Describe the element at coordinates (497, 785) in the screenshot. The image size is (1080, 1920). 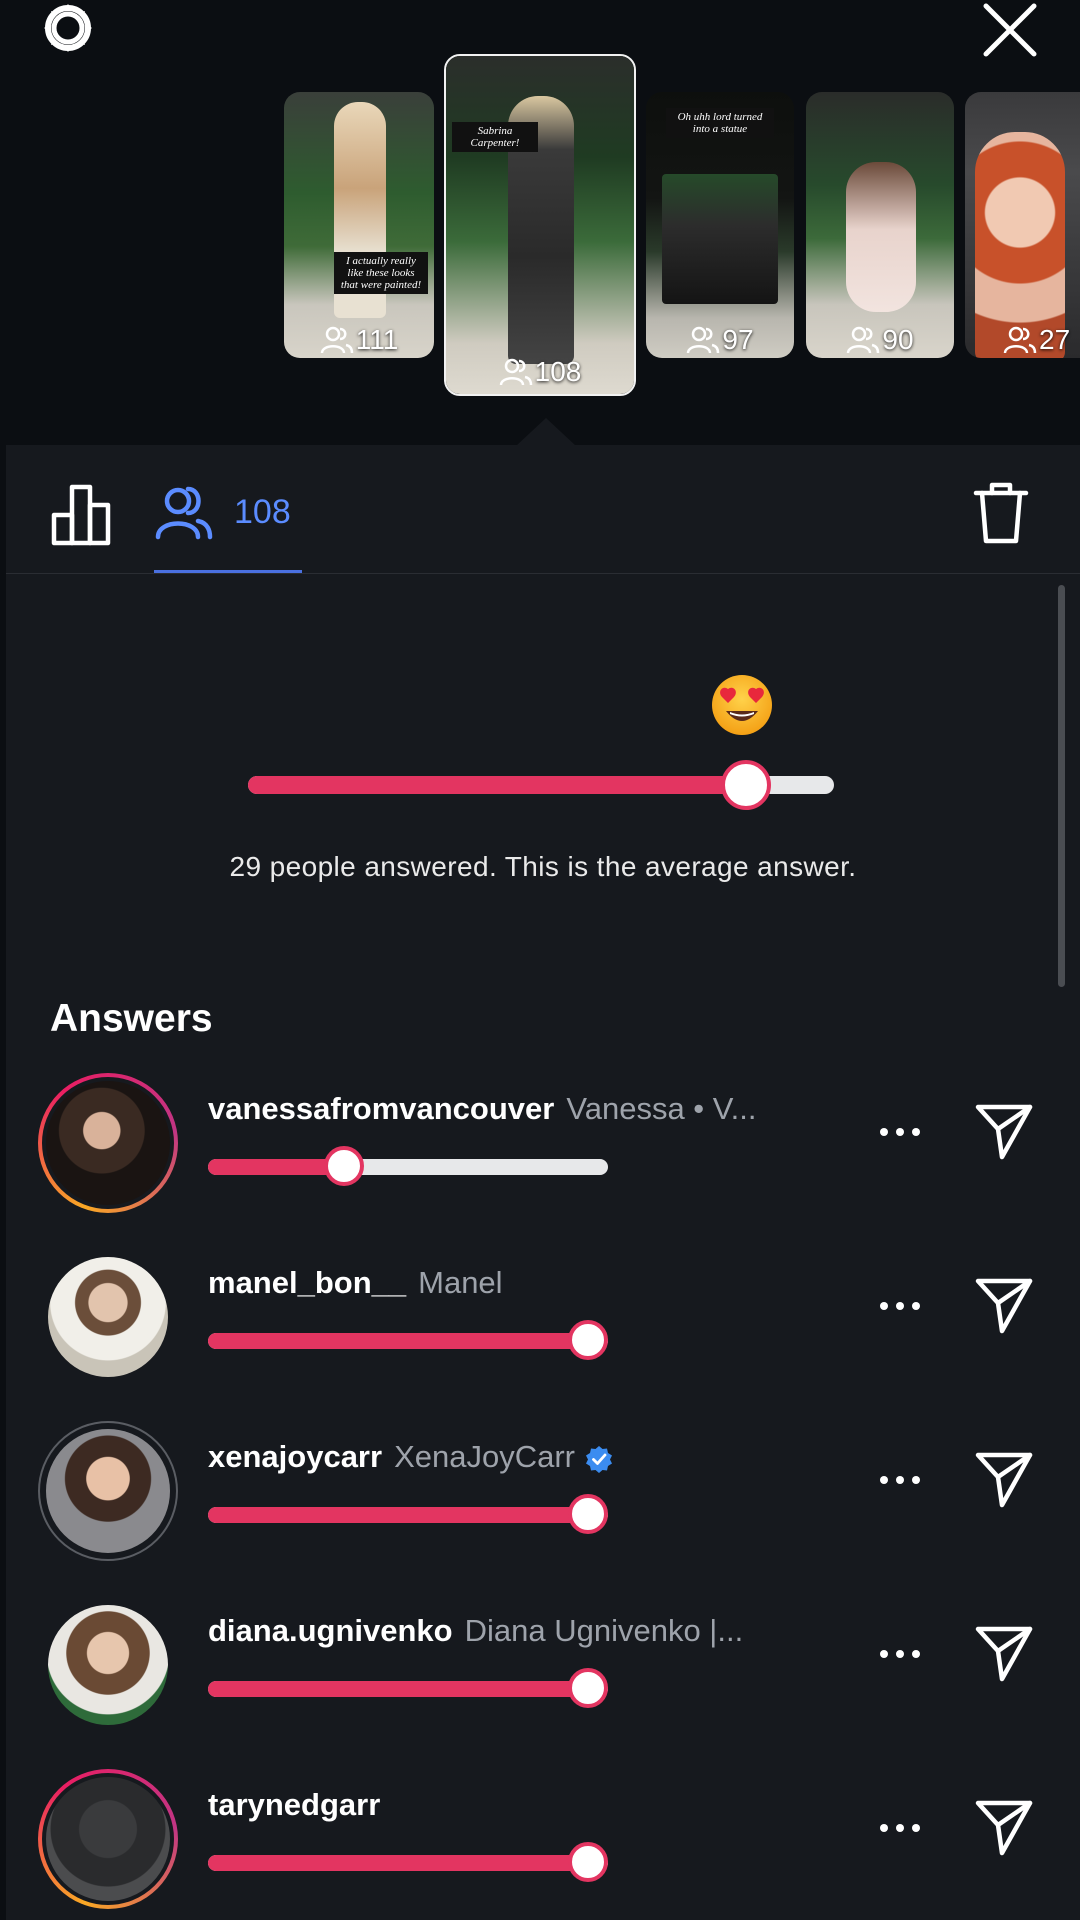
I see `average-slider-fill` at that location.